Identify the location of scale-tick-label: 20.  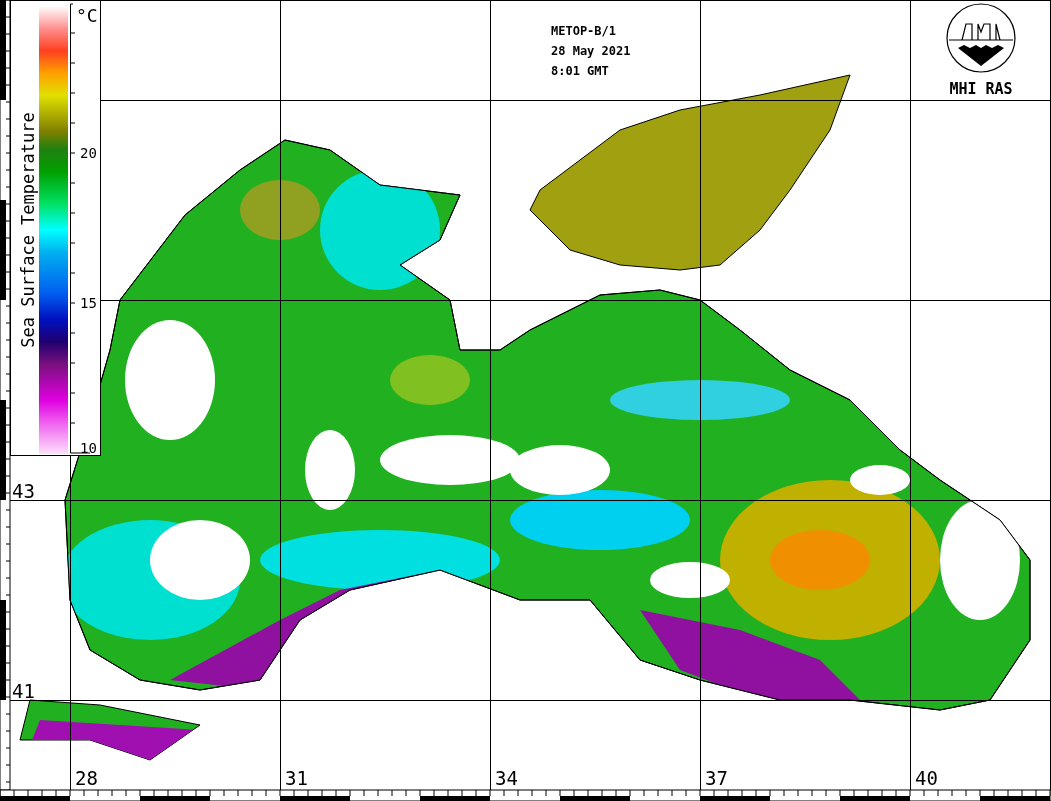
(88, 153).